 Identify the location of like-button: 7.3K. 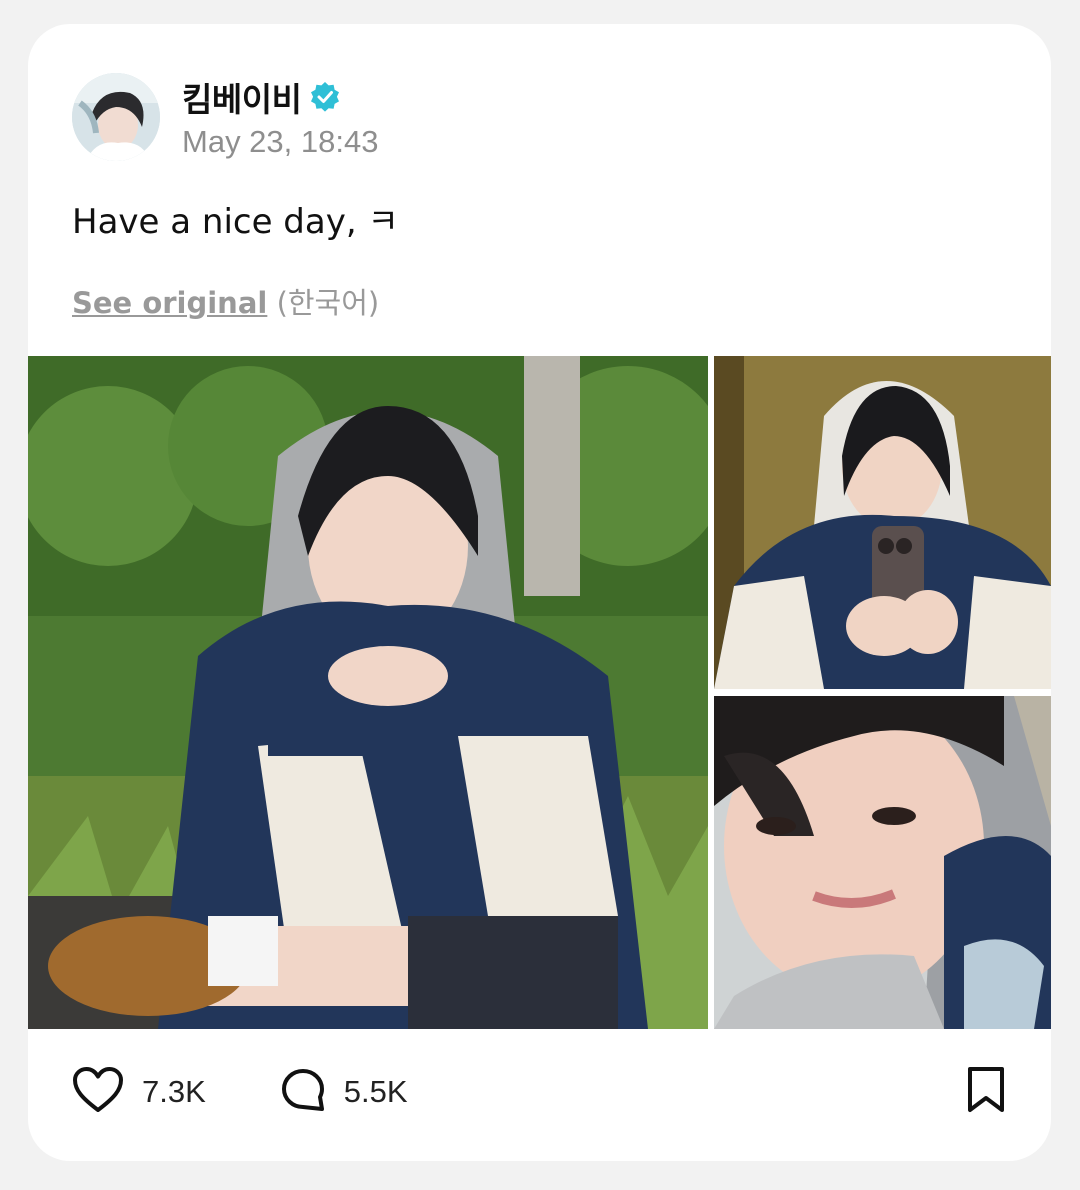
(139, 1092).